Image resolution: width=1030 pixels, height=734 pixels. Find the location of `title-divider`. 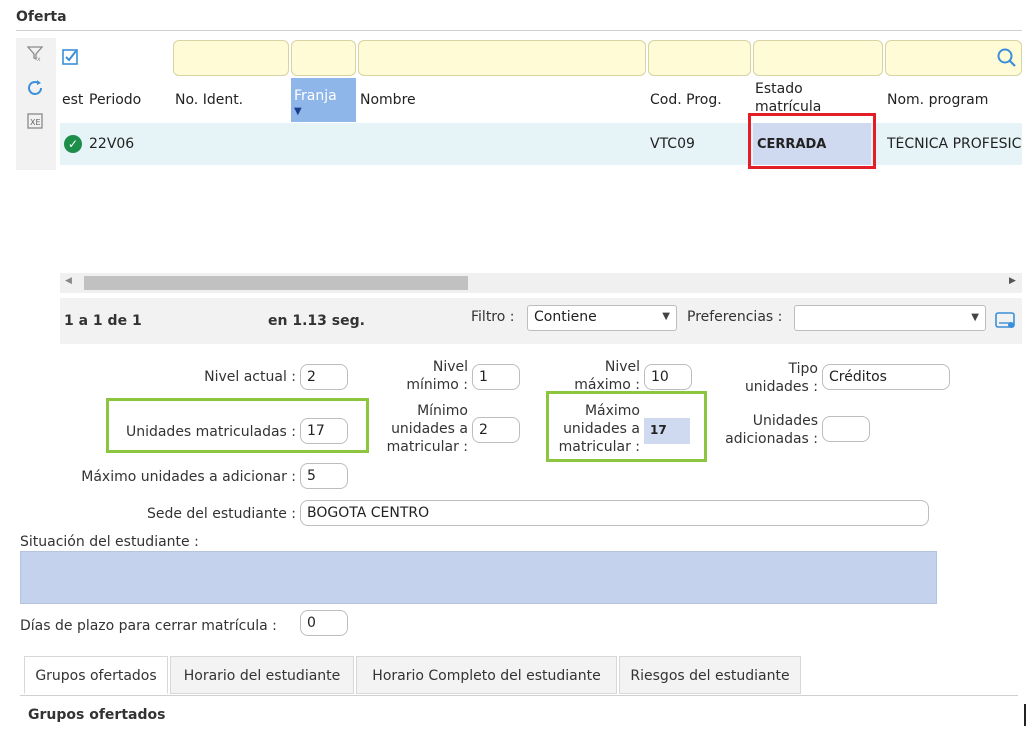

title-divider is located at coordinates (519, 30).